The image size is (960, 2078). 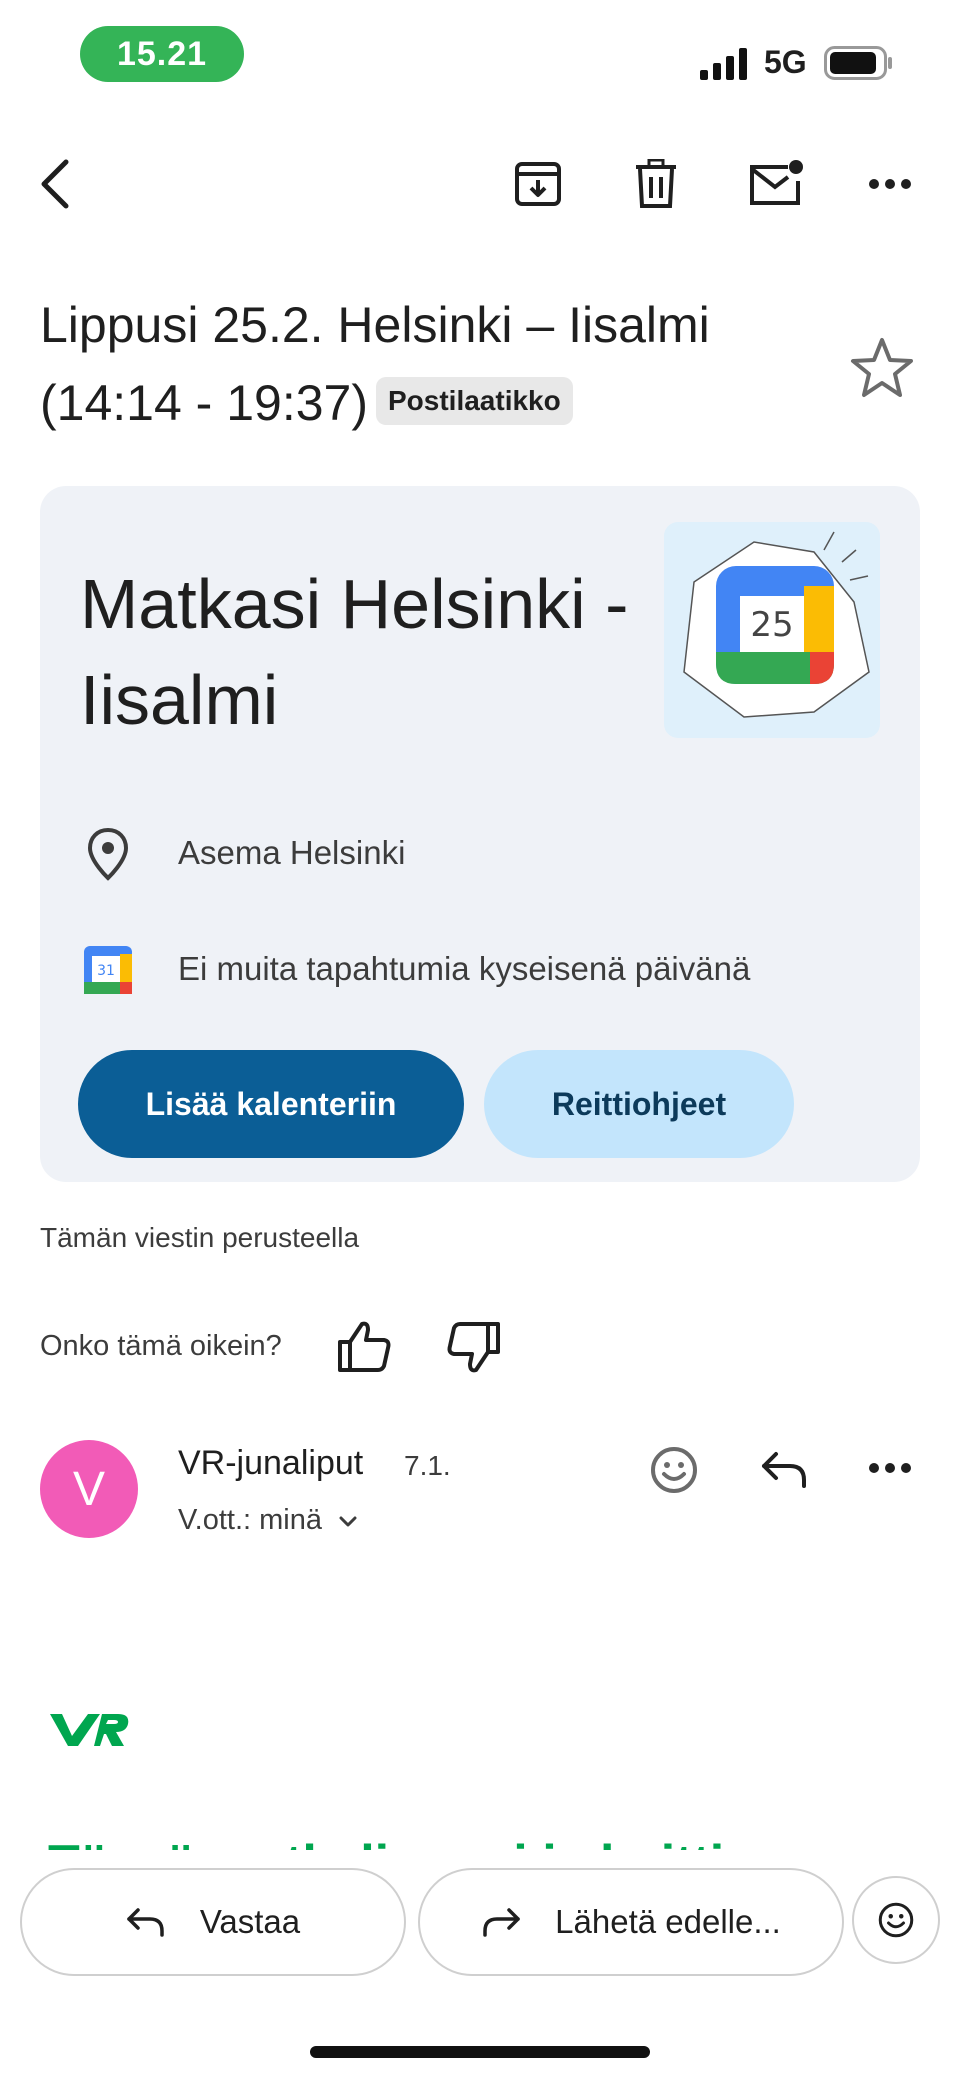 I want to click on directions-button: Reittiohjeet, so click(x=639, y=1104).